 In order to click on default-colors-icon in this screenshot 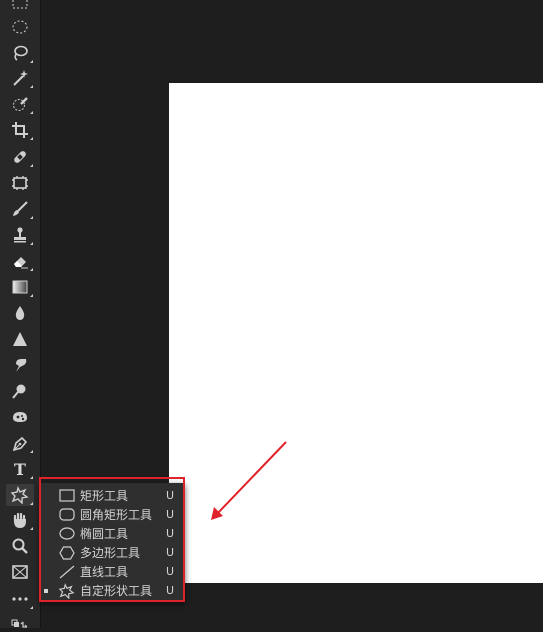, I will do `click(19, 623)`.